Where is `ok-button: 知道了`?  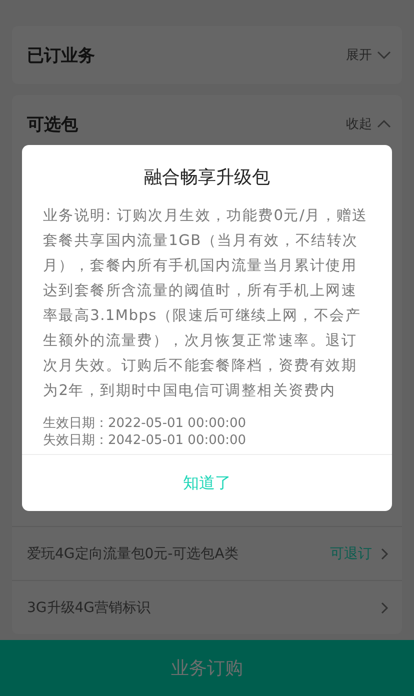
ok-button: 知道了 is located at coordinates (207, 482).